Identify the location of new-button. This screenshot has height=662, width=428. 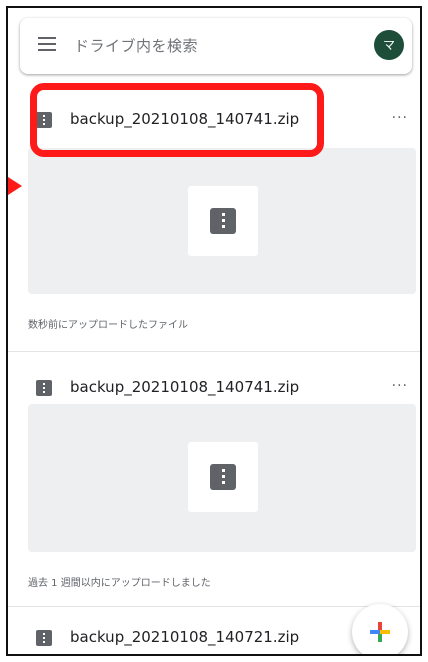
(380, 629).